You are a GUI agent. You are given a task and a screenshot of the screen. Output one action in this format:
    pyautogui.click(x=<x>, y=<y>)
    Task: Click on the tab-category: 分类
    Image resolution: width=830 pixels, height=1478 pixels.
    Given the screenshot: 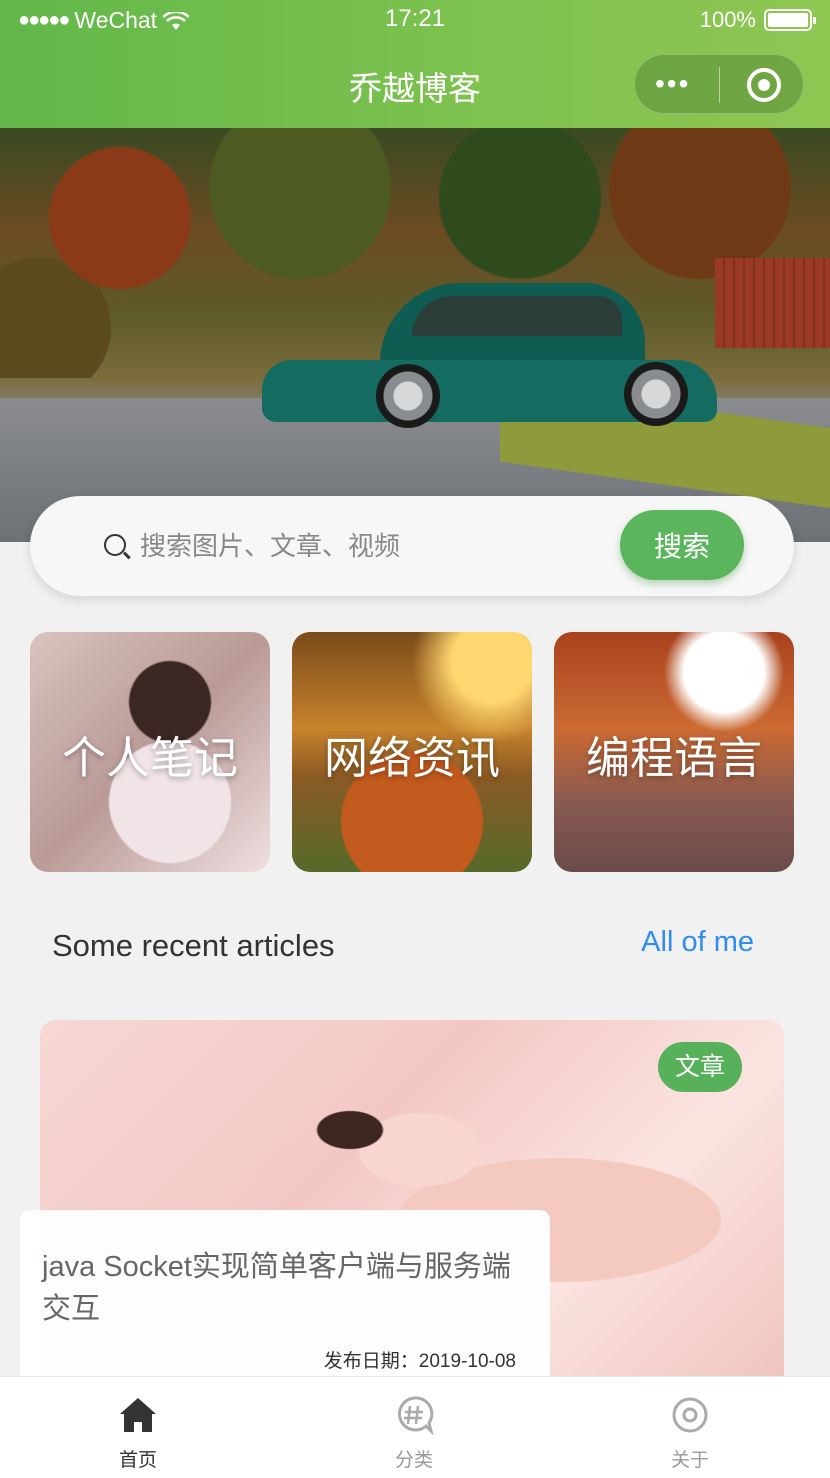 What is the action you would take?
    pyautogui.click(x=414, y=1427)
    